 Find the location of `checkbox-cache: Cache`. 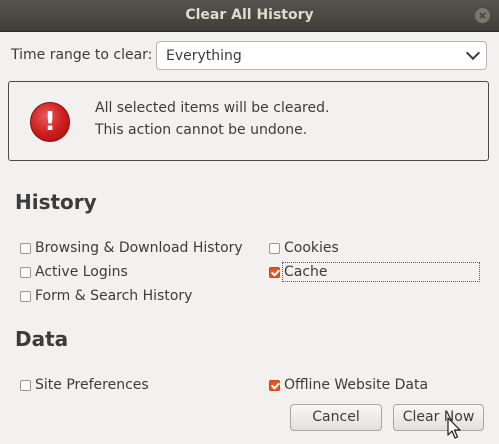

checkbox-cache: Cache is located at coordinates (298, 272).